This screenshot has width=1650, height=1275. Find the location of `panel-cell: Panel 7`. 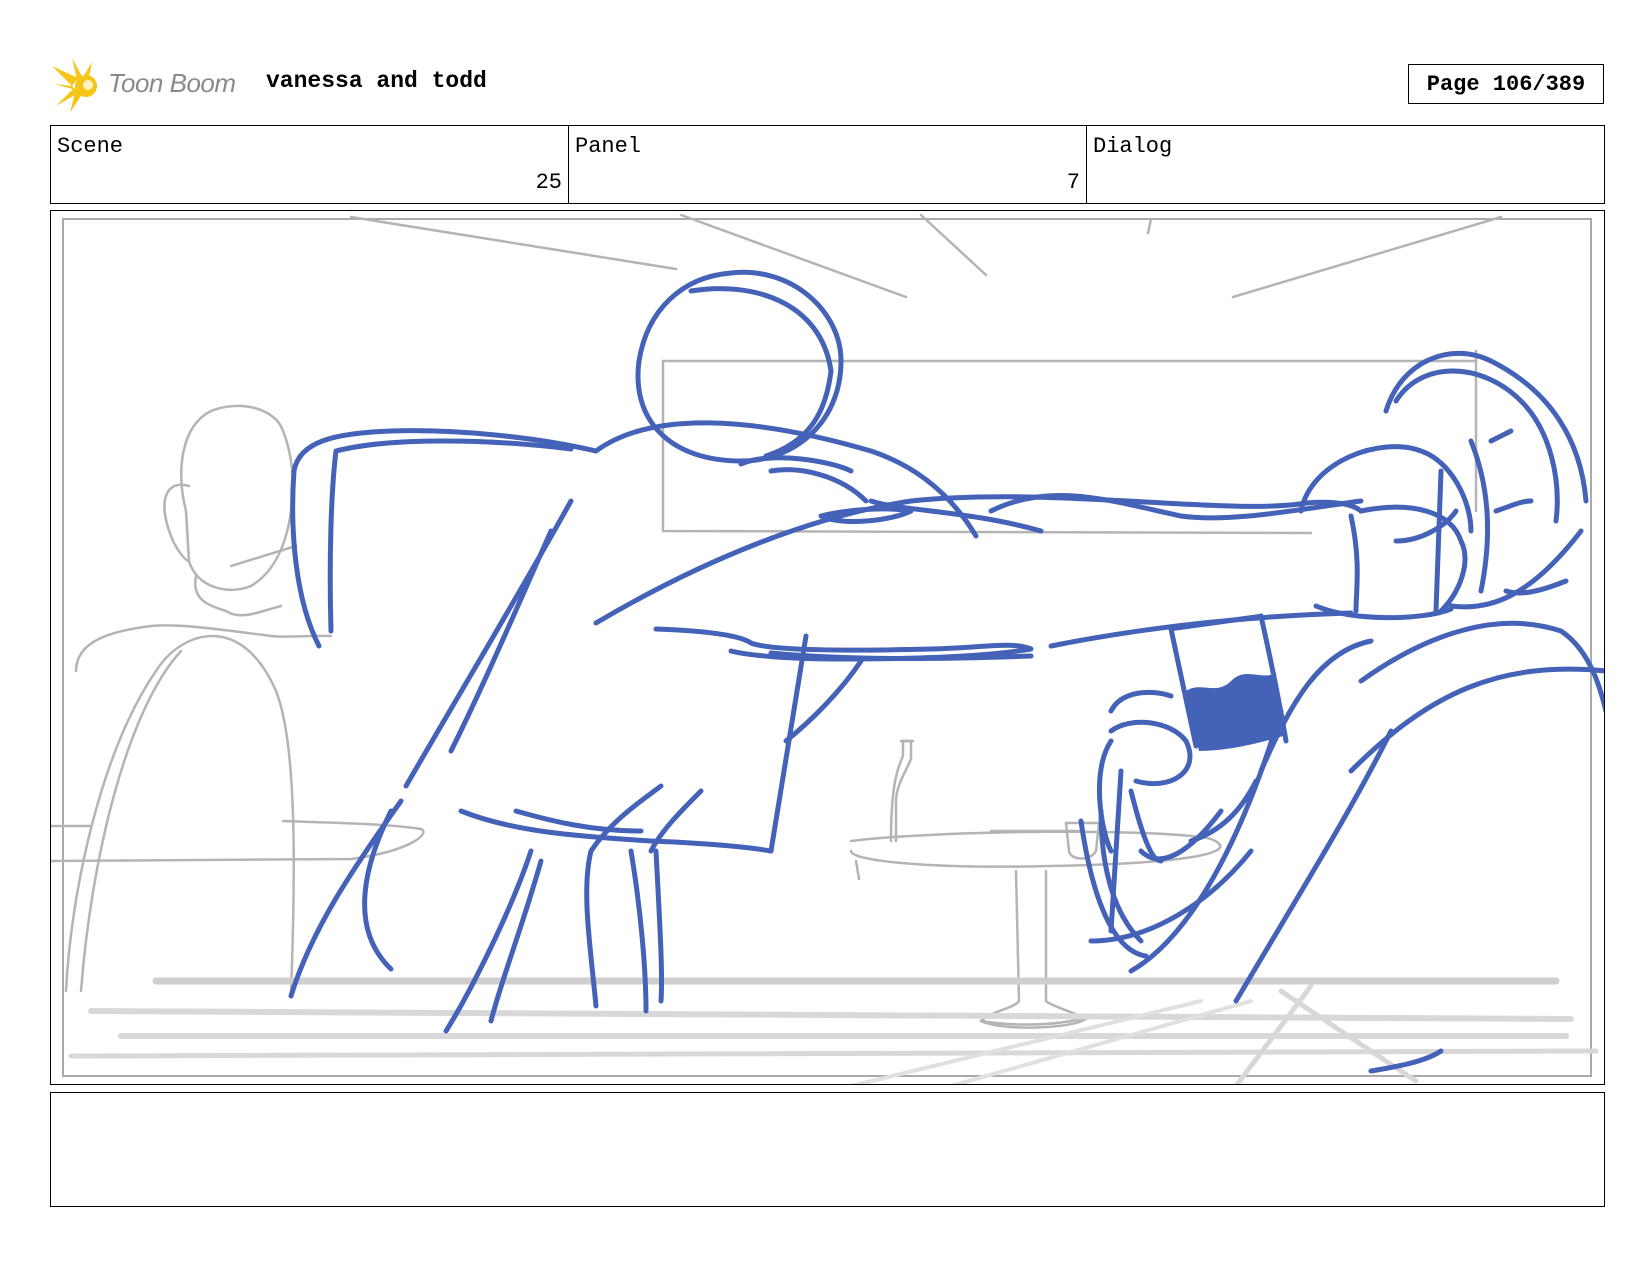

panel-cell: Panel 7 is located at coordinates (828, 164).